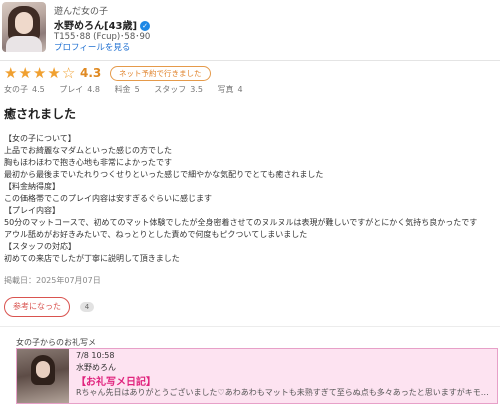 The height and width of the screenshot is (404, 500). Describe the element at coordinates (16, 89) in the screenshot. I see `score-label: 女の子` at that location.